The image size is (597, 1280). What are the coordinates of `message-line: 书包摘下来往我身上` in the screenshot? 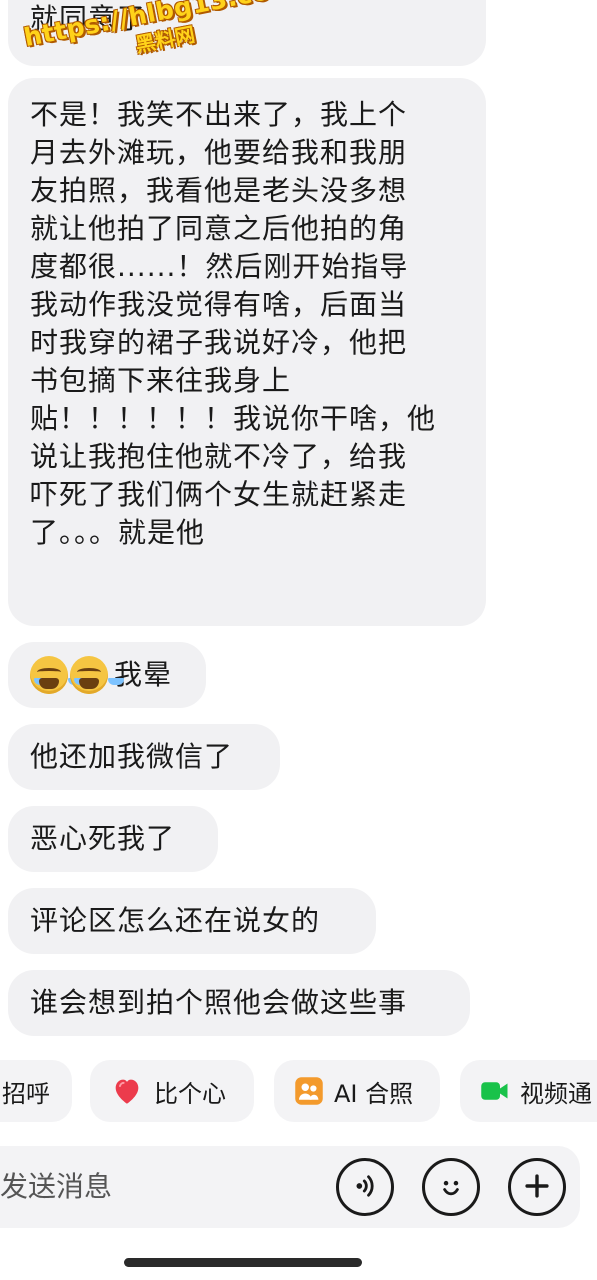 It's located at (161, 380).